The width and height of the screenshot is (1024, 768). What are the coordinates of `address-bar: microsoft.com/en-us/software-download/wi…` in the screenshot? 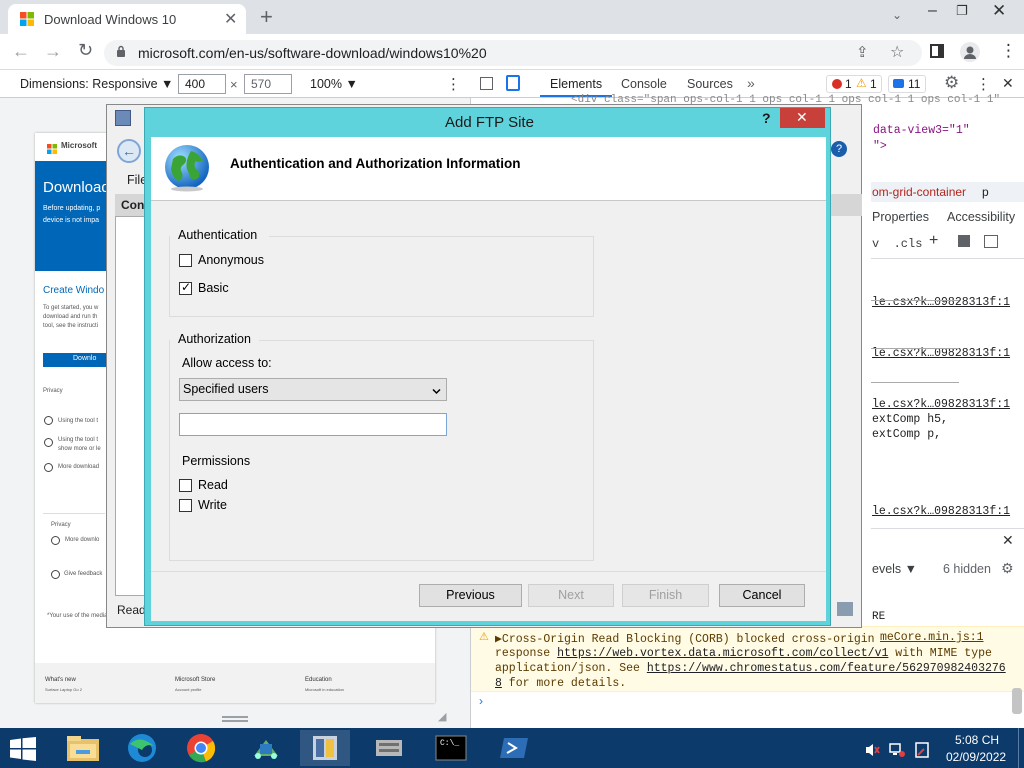 It's located at (513, 53).